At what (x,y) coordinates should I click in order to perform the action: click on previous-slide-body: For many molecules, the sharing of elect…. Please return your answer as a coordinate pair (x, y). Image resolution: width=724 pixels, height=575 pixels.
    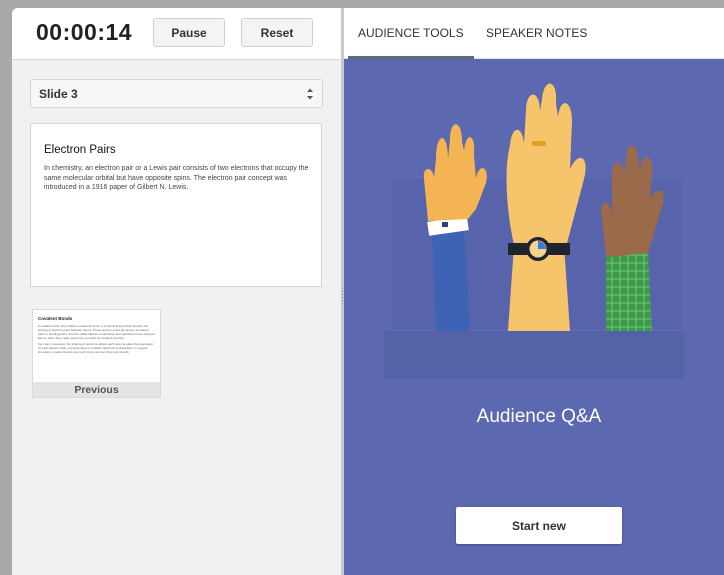
    Looking at the image, I should click on (95, 348).